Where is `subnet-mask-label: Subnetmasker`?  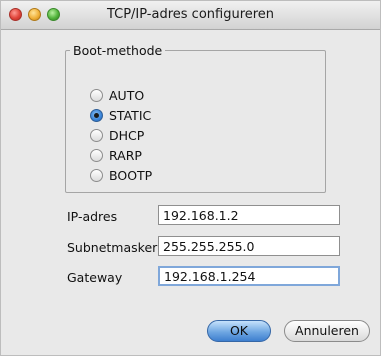
subnet-mask-label: Subnetmasker is located at coordinates (112, 247).